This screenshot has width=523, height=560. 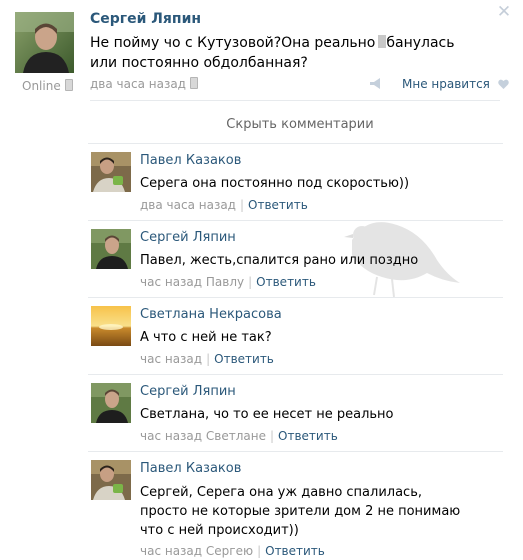 What do you see at coordinates (275, 183) in the screenshot?
I see `comment-text: Серега она постоянно под скоростью))` at bounding box center [275, 183].